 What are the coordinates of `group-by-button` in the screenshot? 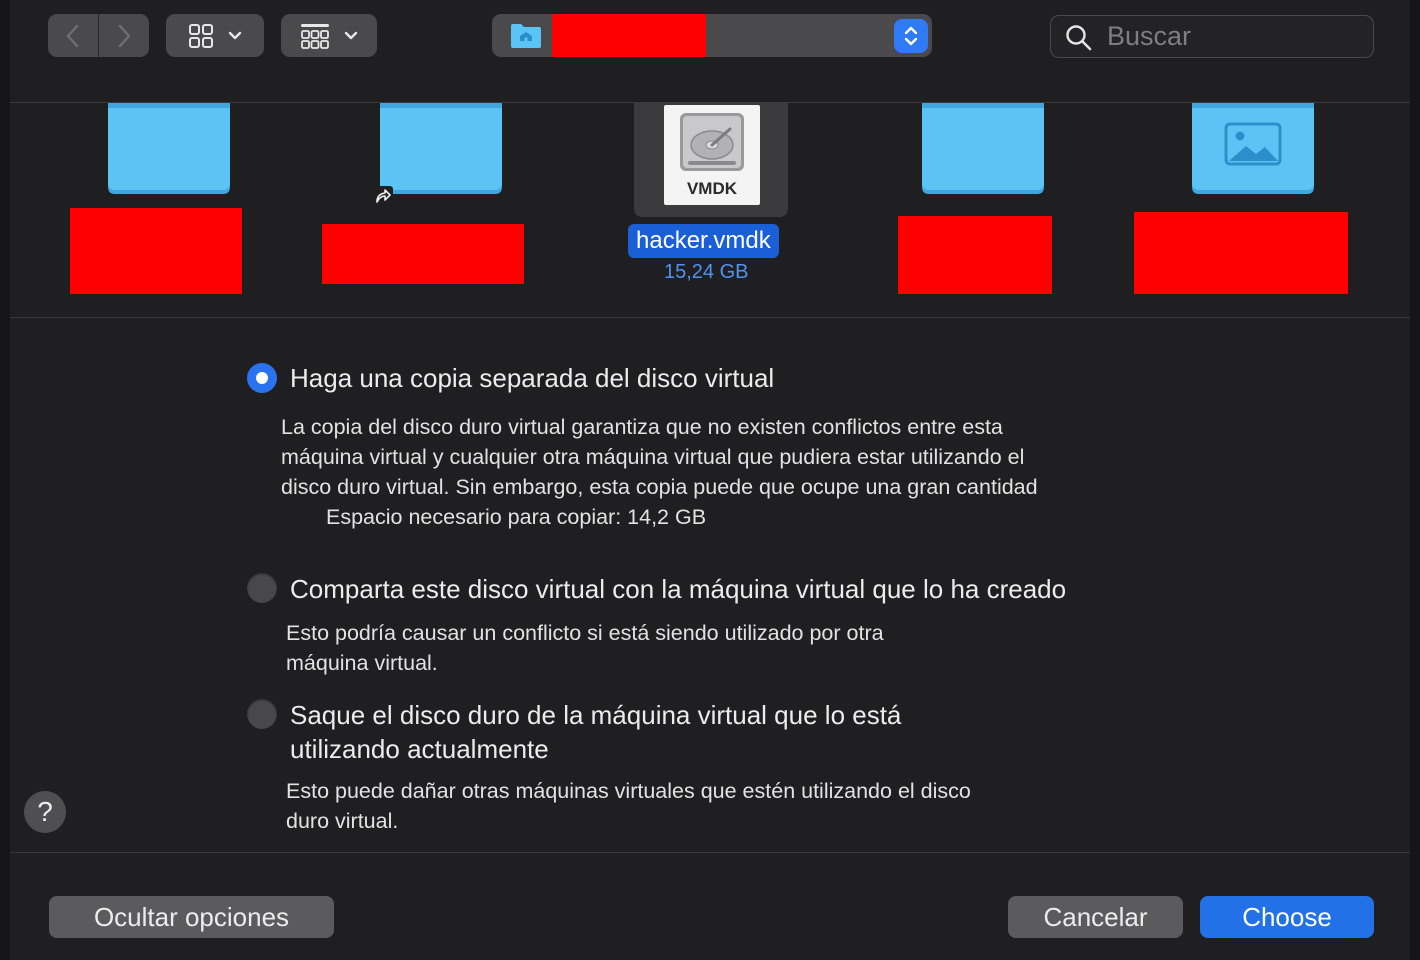 It's located at (329, 35).